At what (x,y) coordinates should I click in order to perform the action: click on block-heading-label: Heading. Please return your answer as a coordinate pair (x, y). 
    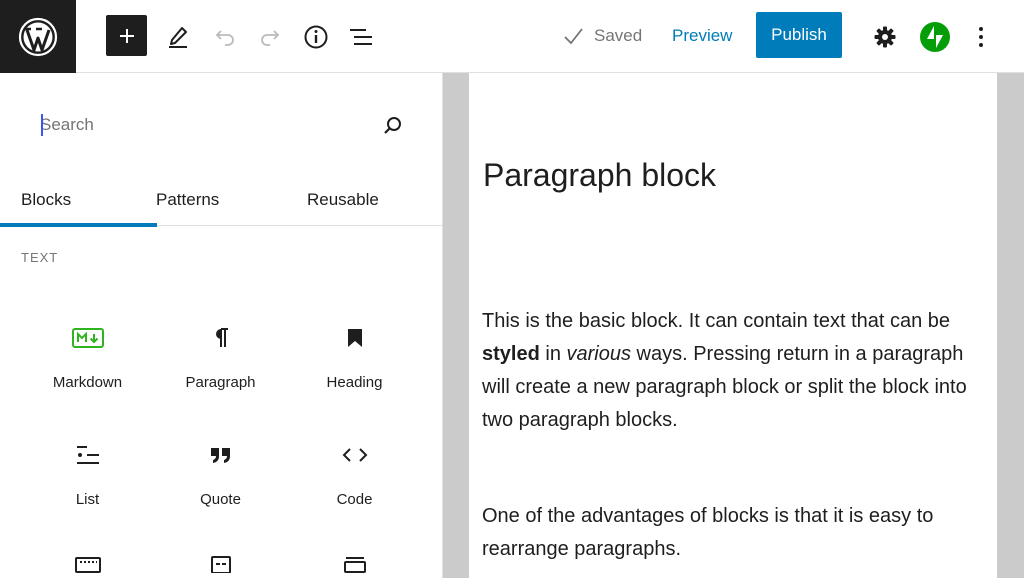
    Looking at the image, I should click on (354, 382).